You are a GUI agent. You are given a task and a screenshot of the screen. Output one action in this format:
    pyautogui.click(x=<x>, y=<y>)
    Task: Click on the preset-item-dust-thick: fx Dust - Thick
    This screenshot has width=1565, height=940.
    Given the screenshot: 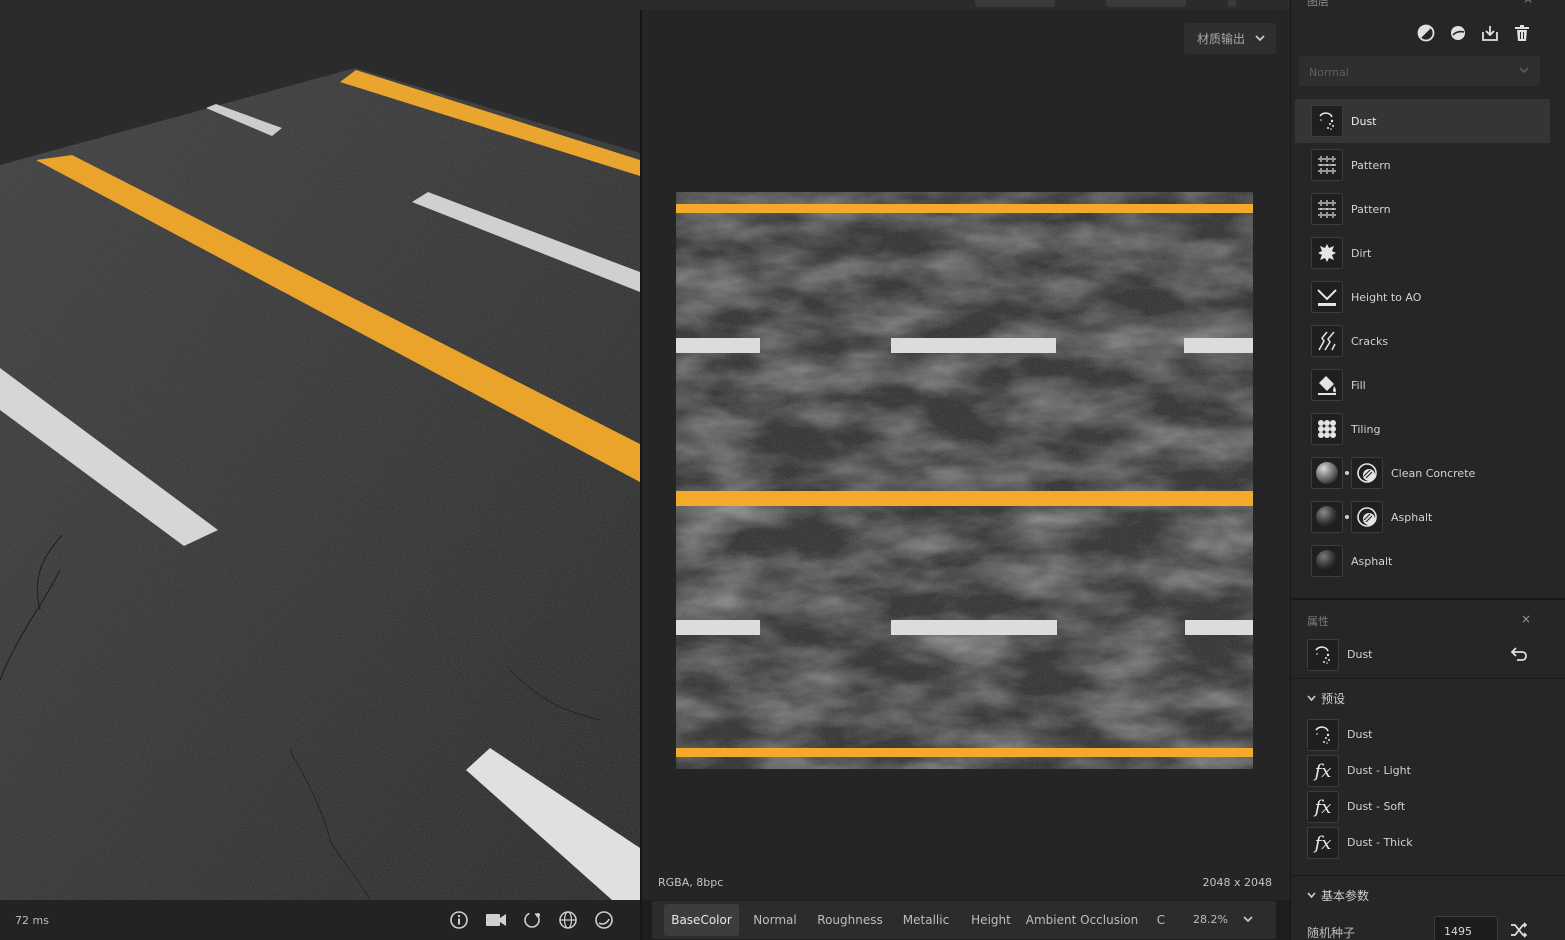 What is the action you would take?
    pyautogui.click(x=1422, y=843)
    